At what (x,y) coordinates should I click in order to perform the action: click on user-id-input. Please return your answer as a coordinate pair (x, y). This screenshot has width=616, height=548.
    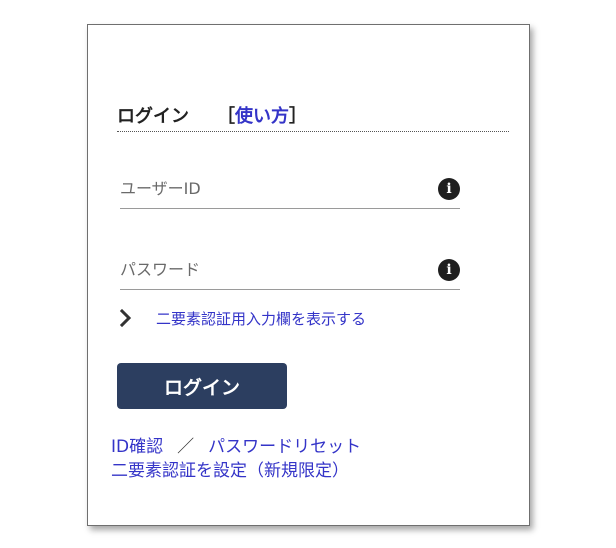
    Looking at the image, I should click on (270, 188).